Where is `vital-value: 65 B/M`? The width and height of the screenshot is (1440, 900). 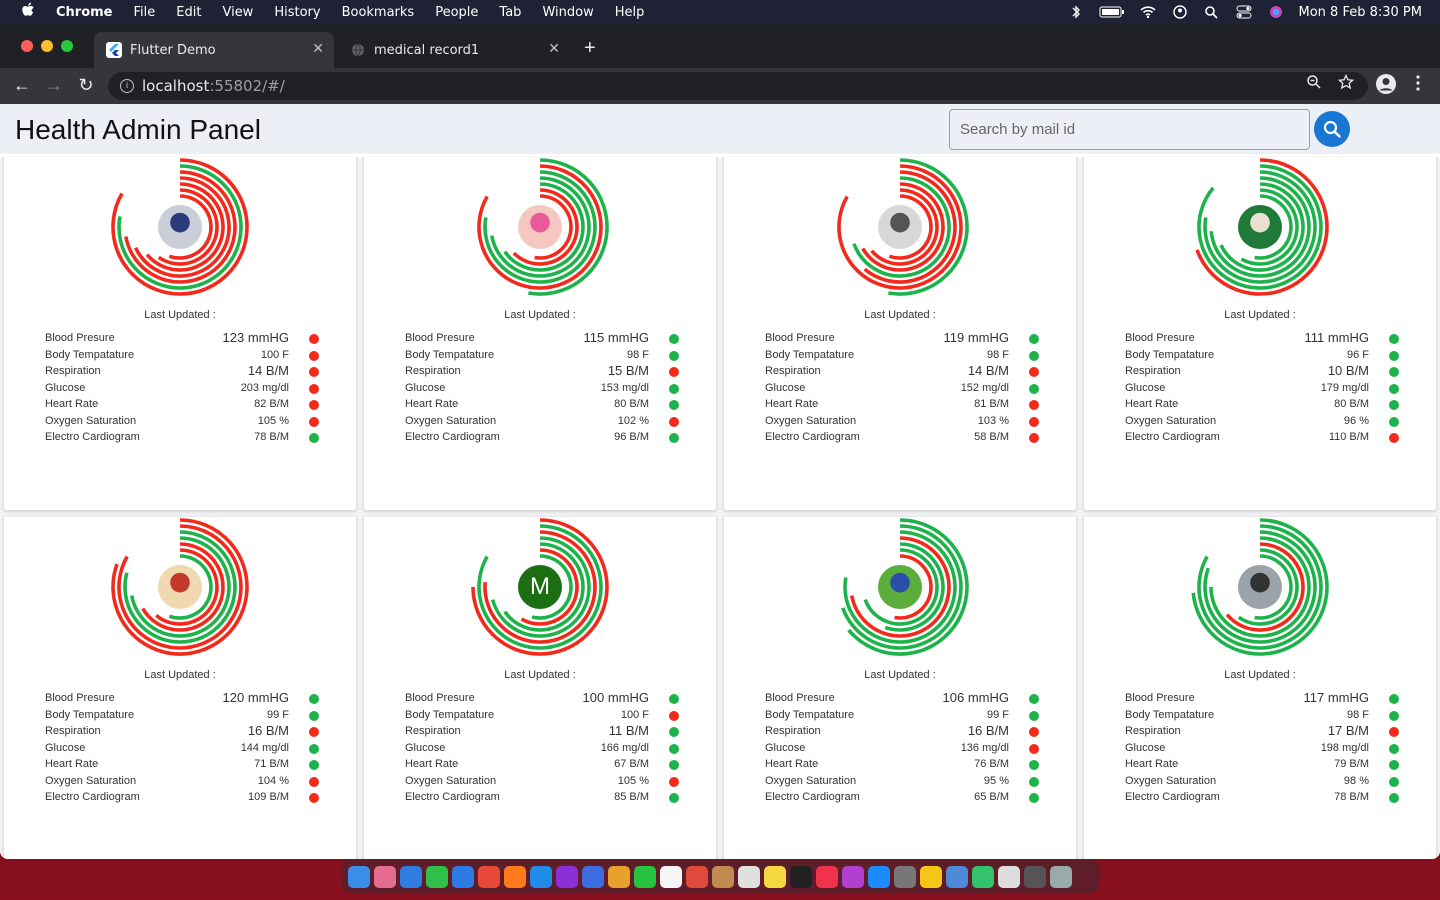
vital-value: 65 B/M is located at coordinates (991, 797).